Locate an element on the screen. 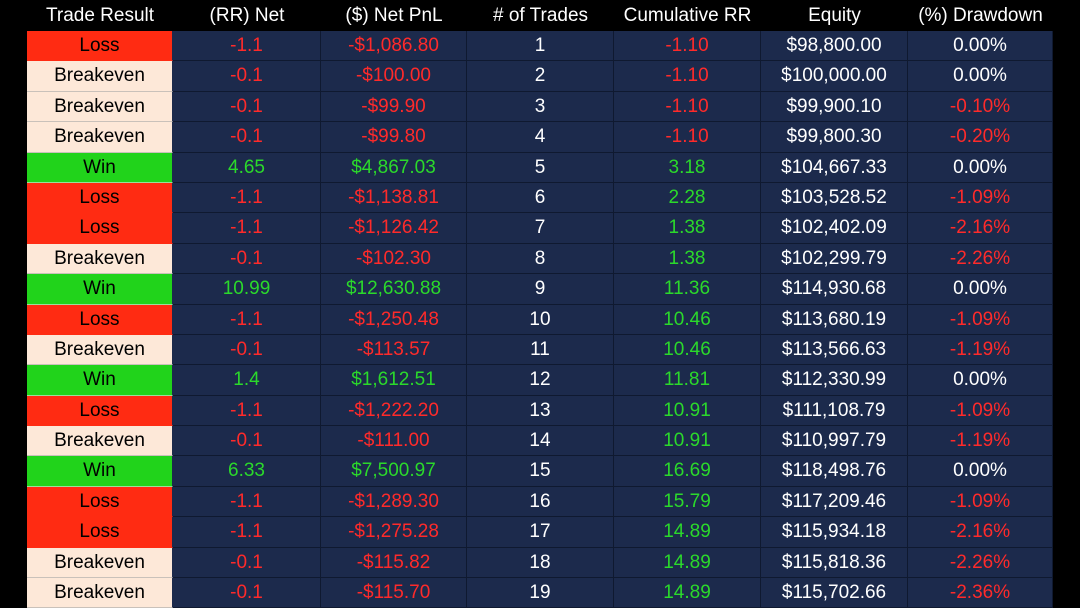  cell-equity: $113,566.63 is located at coordinates (834, 350).